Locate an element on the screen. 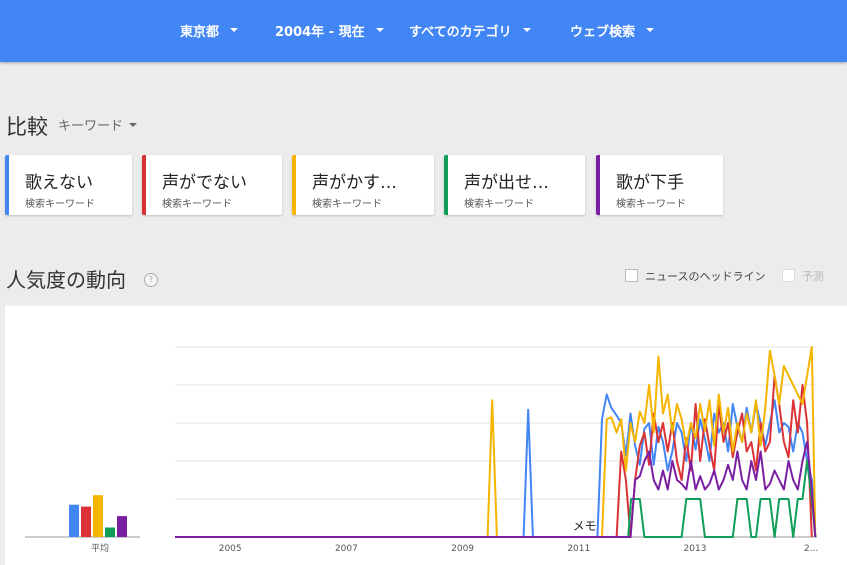  news-headlines-checkbox is located at coordinates (631, 275).